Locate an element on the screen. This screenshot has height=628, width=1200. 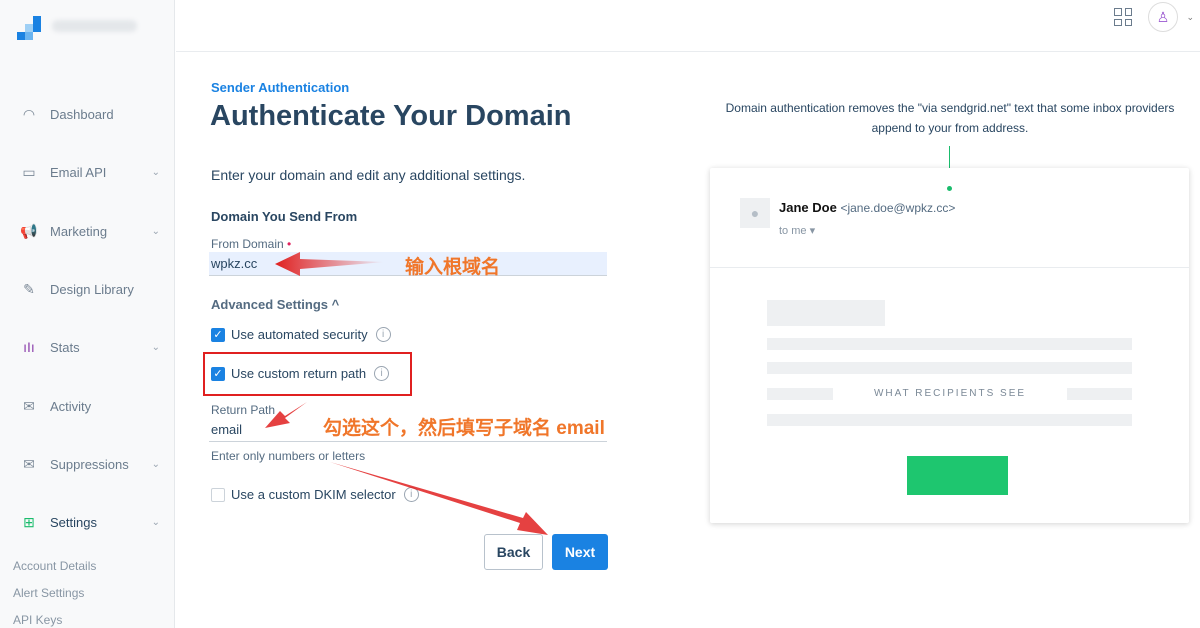
arrow-to-domain is located at coordinates (330, 264).